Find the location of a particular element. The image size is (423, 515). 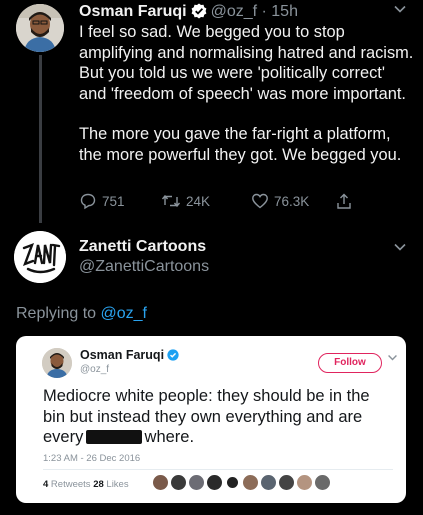

author-handle: @oz_f is located at coordinates (234, 11).